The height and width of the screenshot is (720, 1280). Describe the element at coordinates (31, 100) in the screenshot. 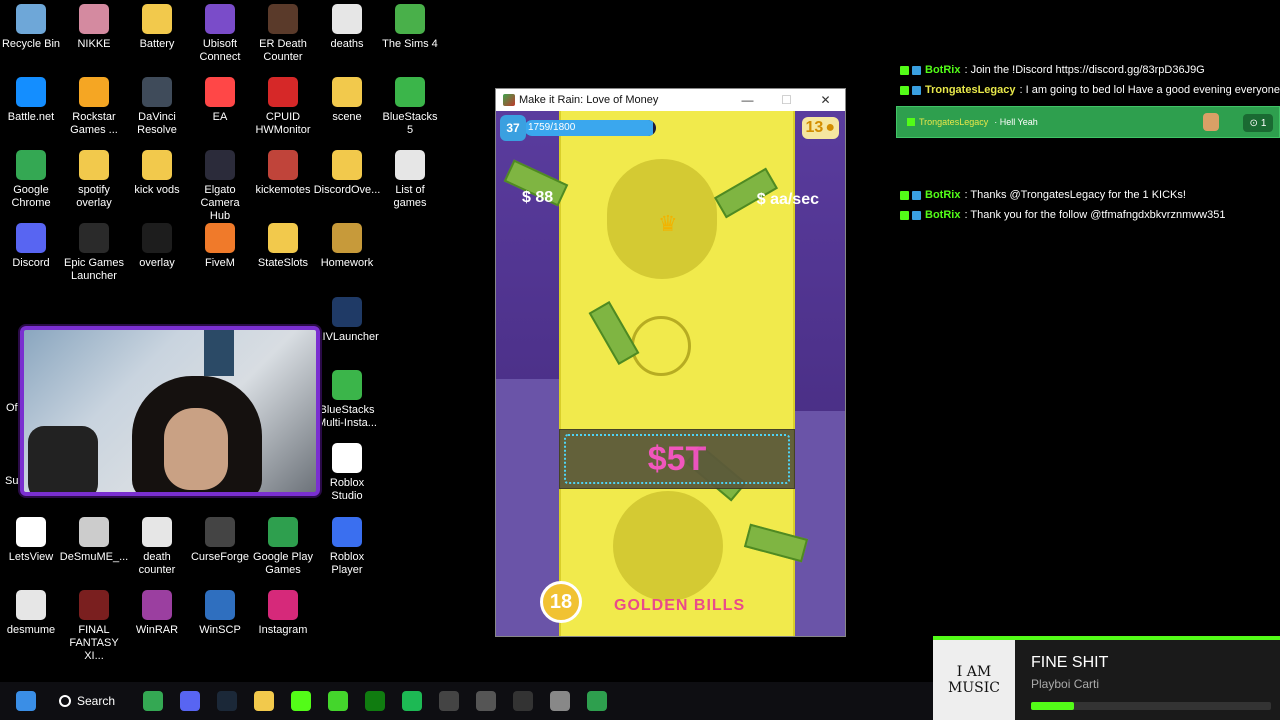

I see `desktop-icon: Battle.net` at that location.